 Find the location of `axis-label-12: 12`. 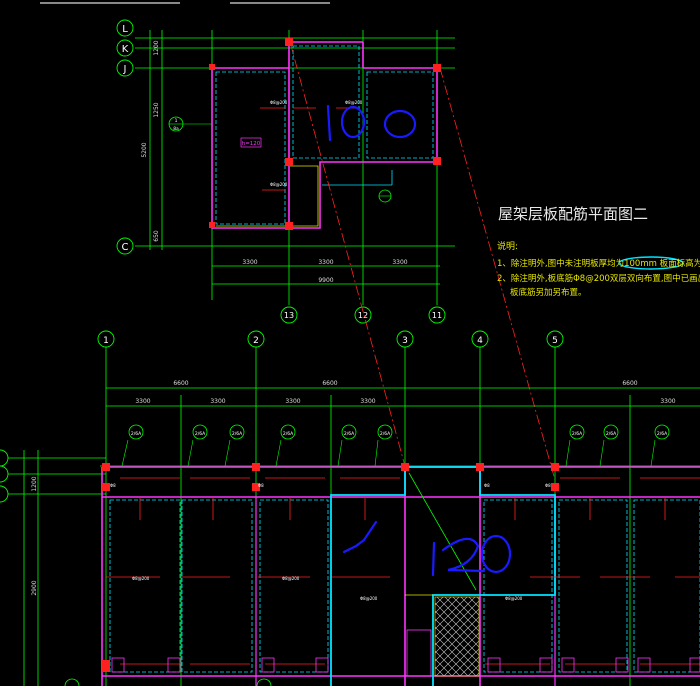

axis-label-12: 12 is located at coordinates (363, 315).